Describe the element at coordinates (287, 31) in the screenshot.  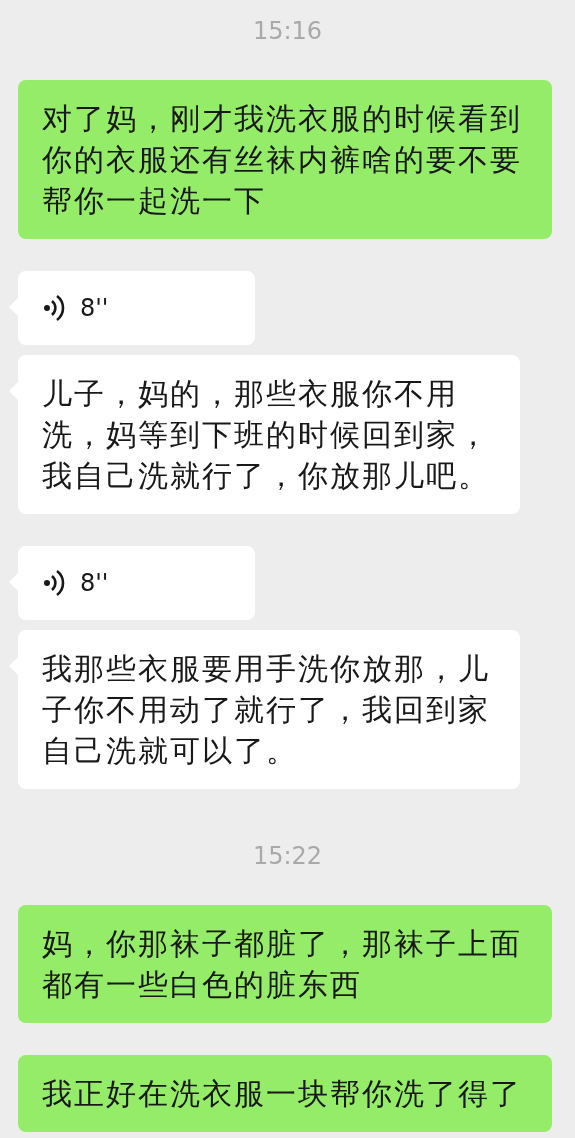
I see `timestamp: 15:16` at that location.